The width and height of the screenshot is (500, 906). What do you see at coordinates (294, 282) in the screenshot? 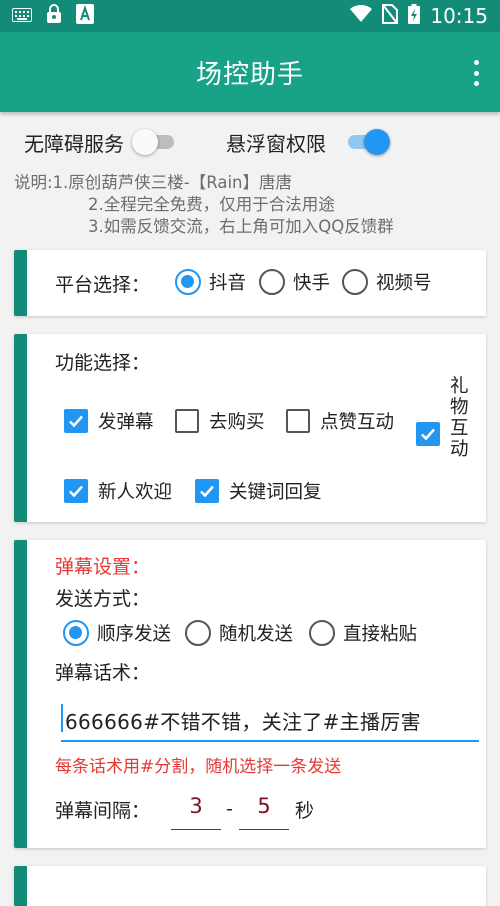
I see `platform-option-kuaishou: 快手` at bounding box center [294, 282].